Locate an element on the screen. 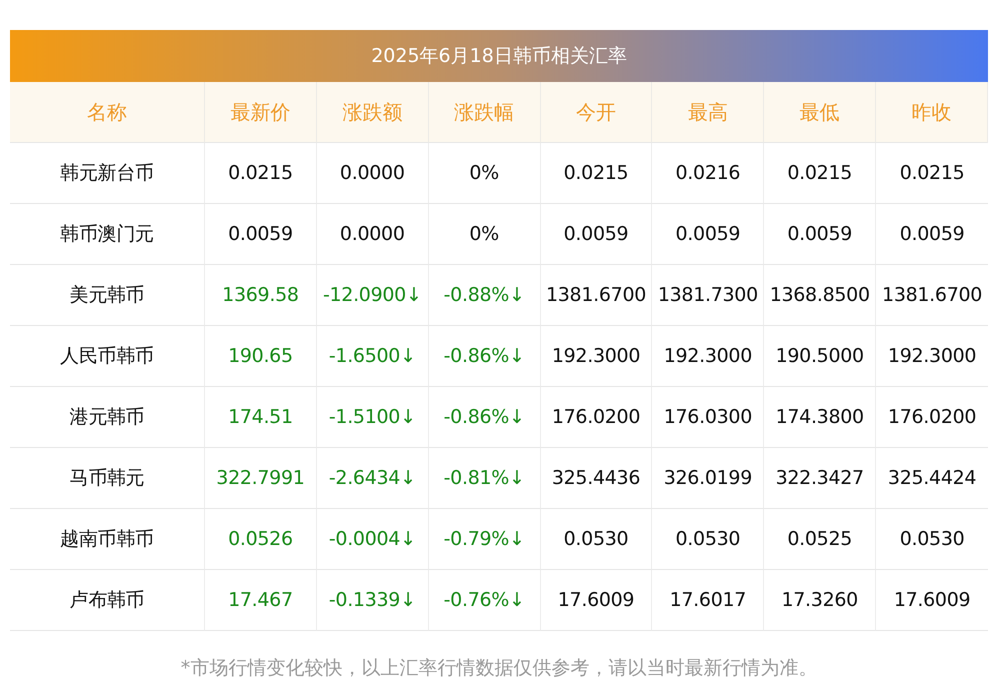 The height and width of the screenshot is (698, 1000). table-cell: 174.3800 is located at coordinates (820, 417).